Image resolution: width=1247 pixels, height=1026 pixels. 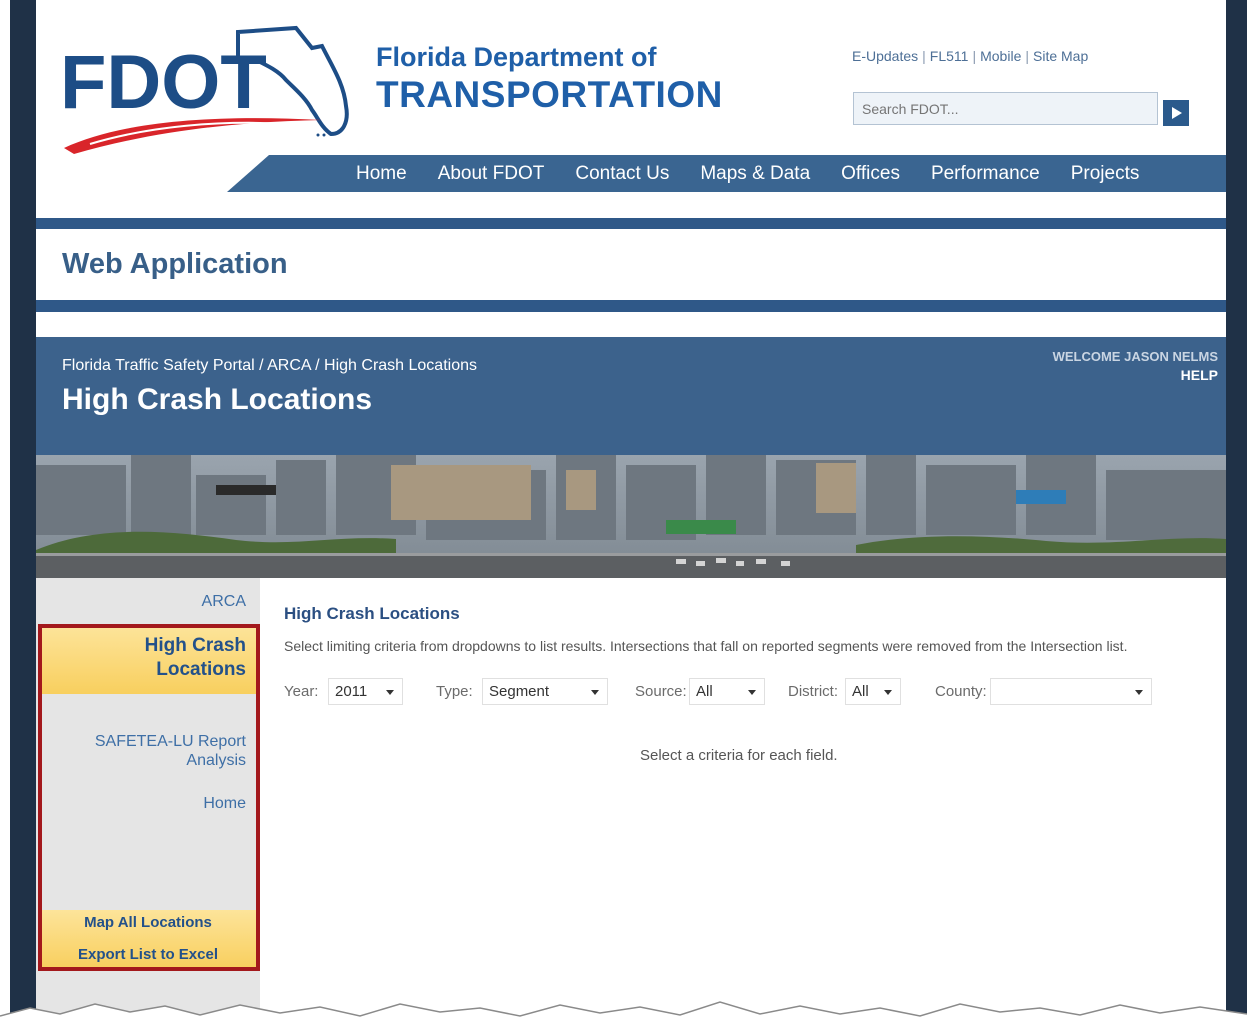 I want to click on search-input, so click(x=1005, y=108).